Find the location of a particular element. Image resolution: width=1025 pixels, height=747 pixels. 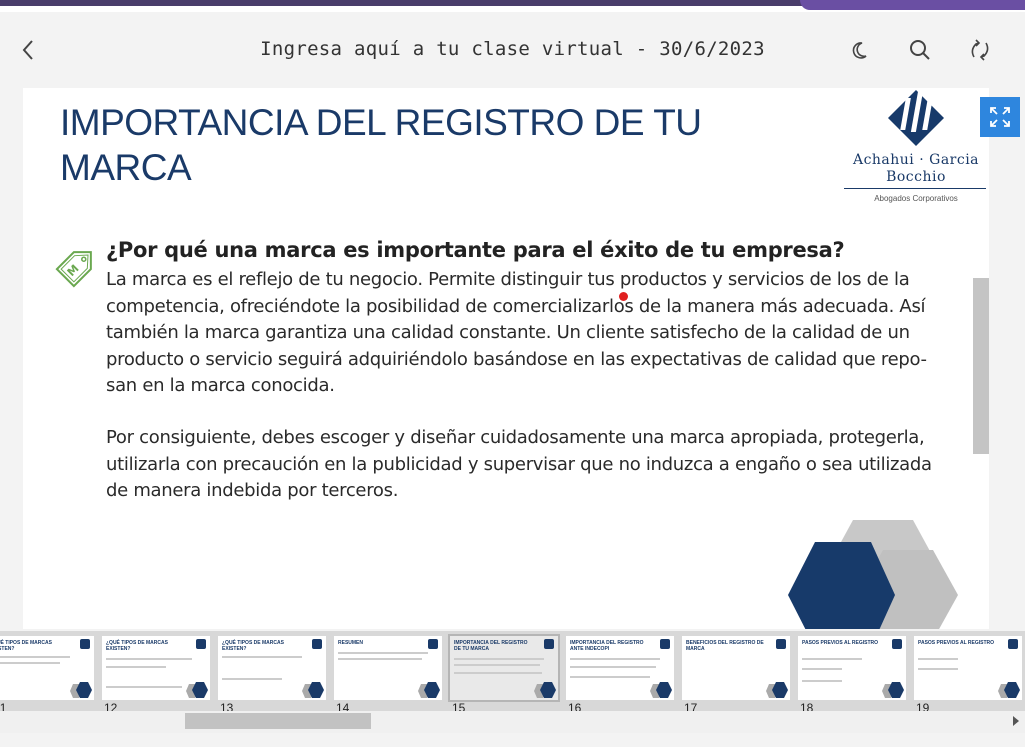

expand-icon is located at coordinates (1000, 117).